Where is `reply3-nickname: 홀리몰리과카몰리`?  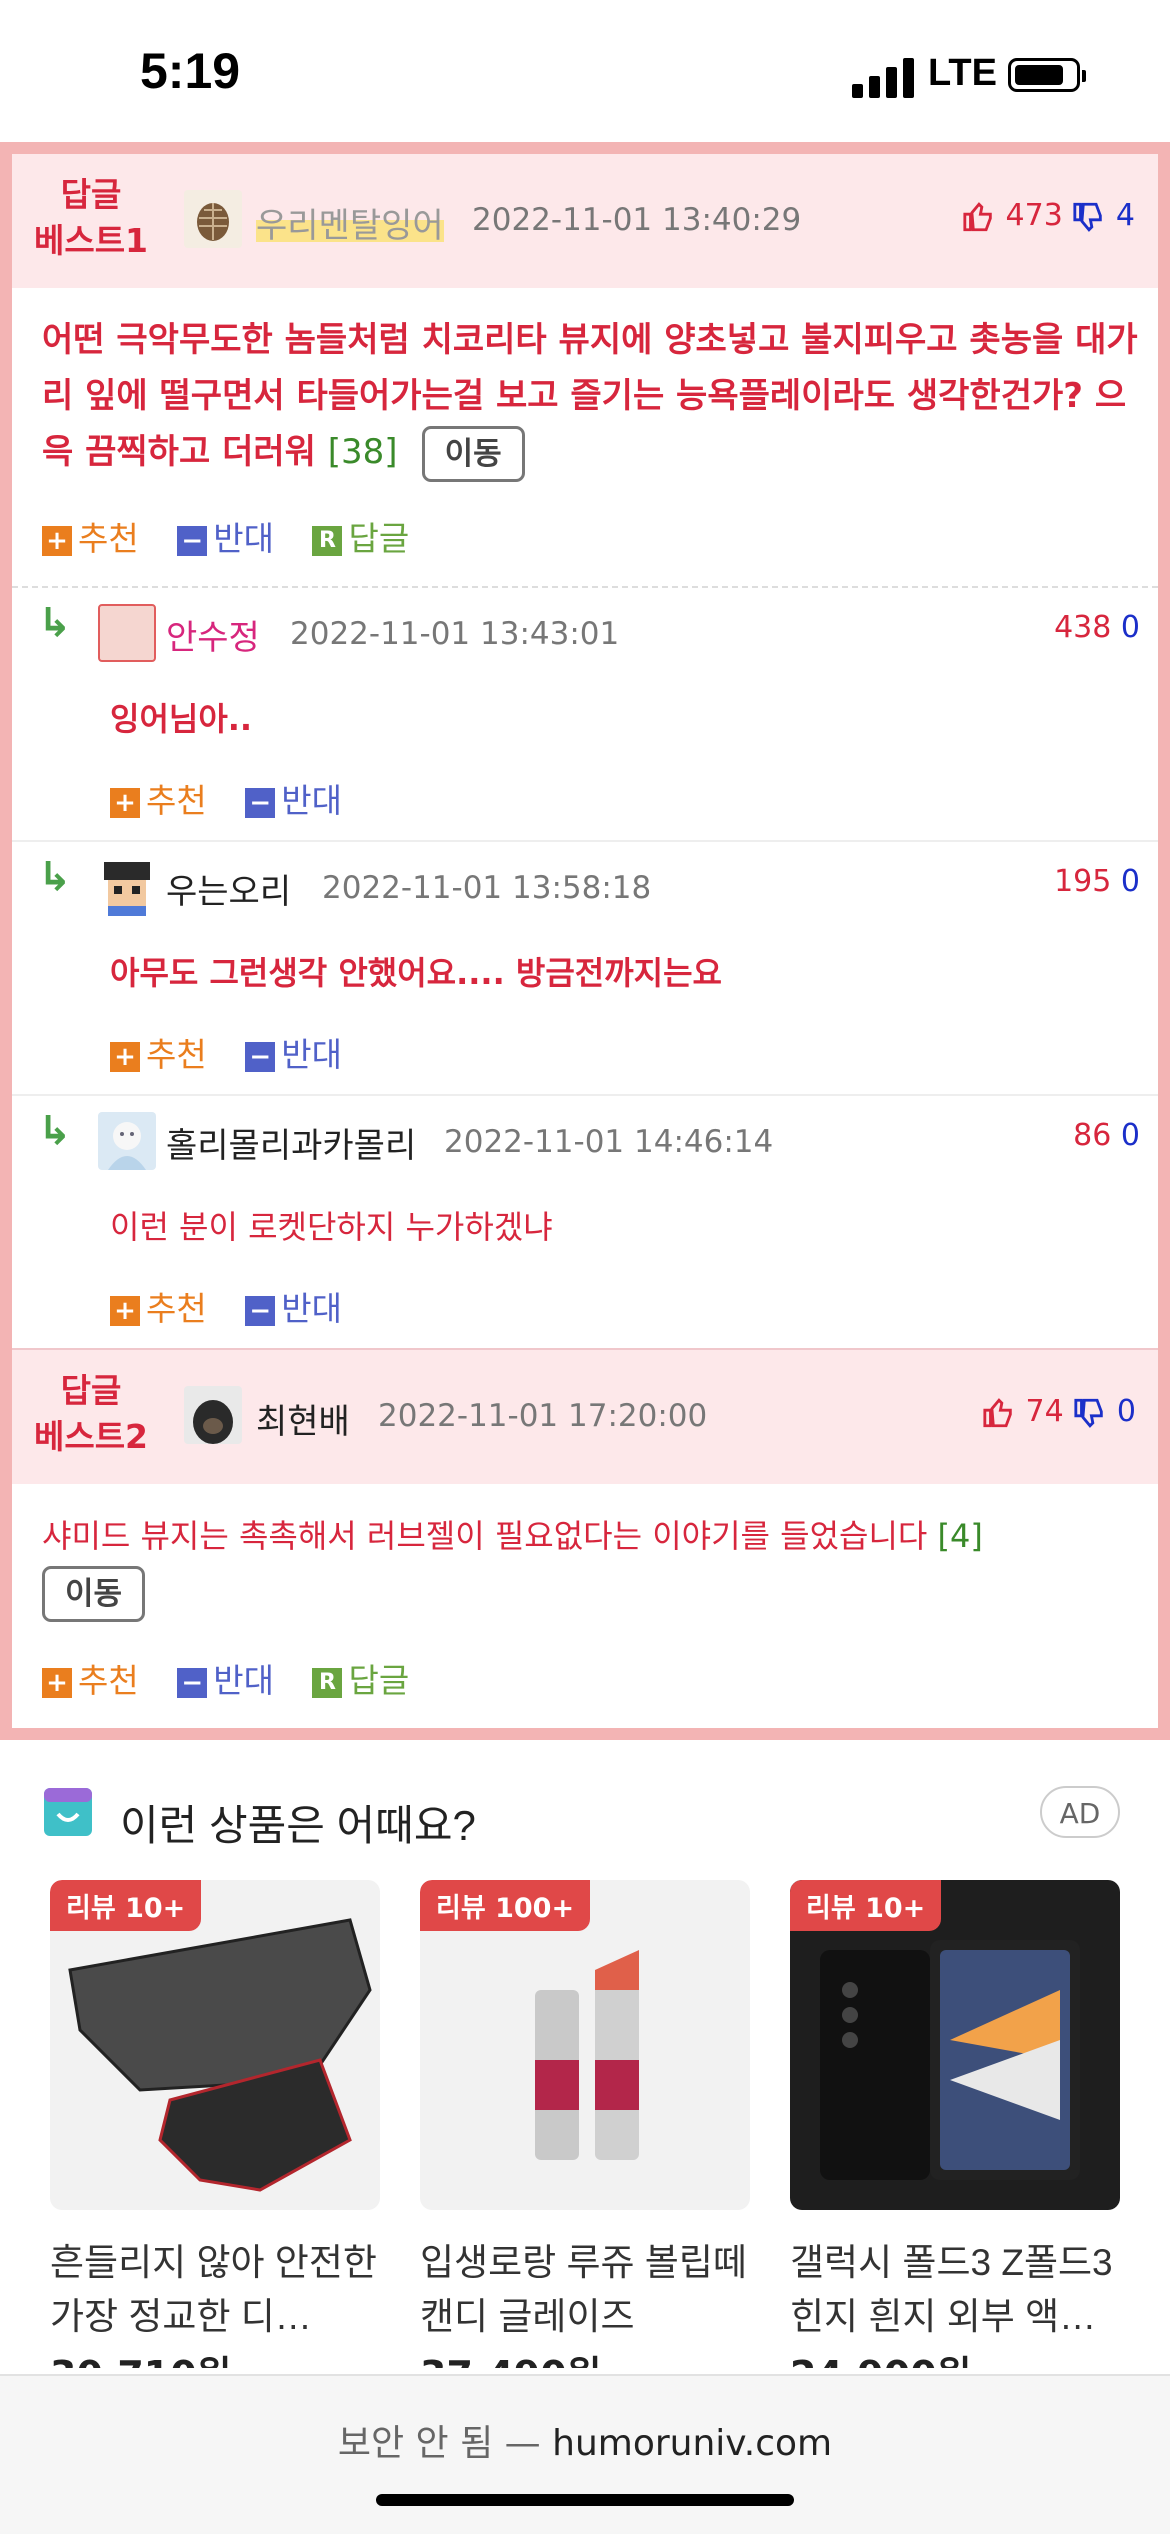 reply3-nickname: 홀리몰리과카몰리 is located at coordinates (291, 1142).